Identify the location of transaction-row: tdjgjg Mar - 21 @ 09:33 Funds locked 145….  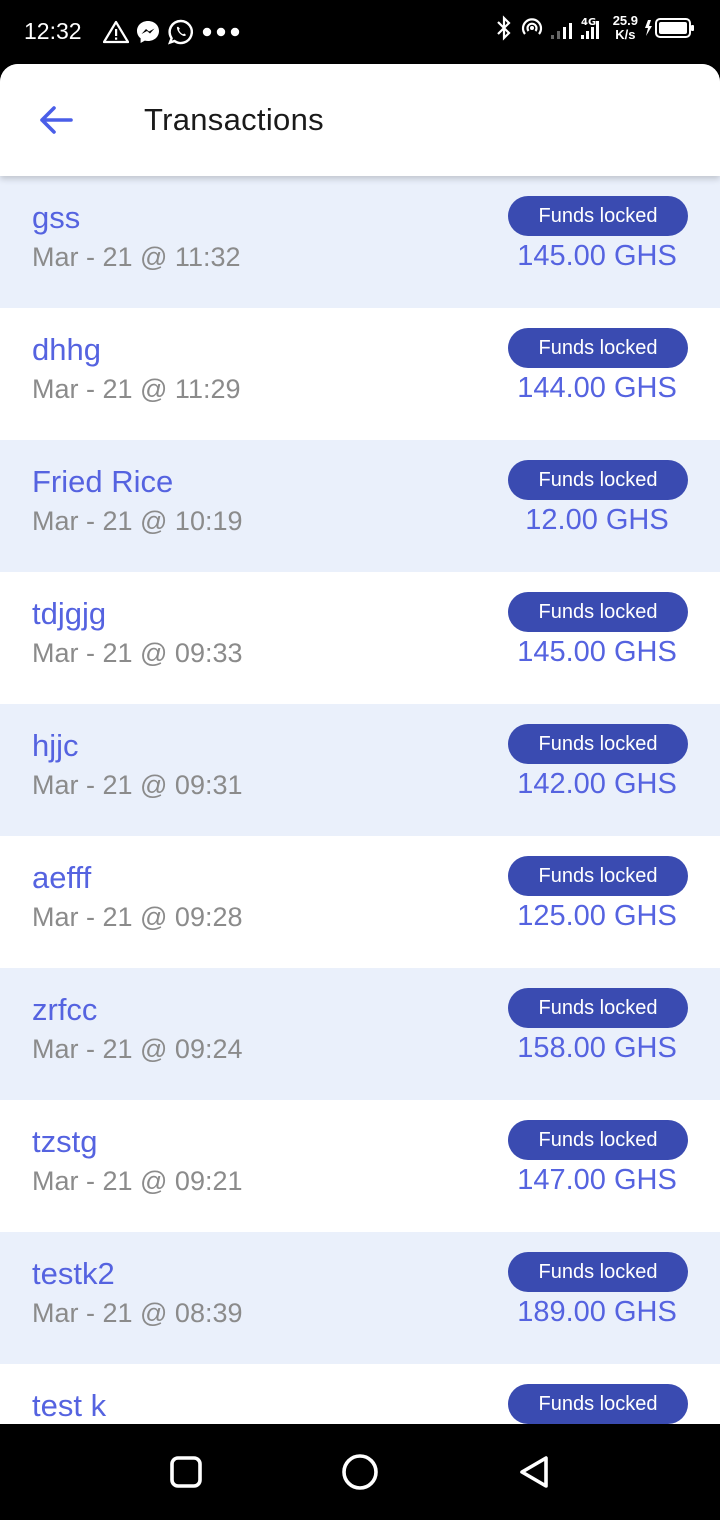
(360, 638).